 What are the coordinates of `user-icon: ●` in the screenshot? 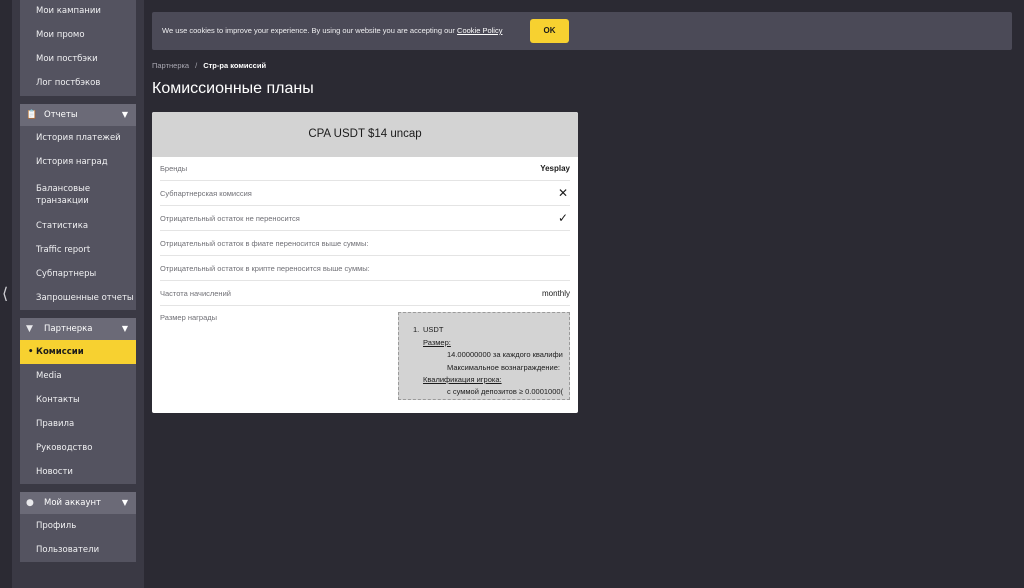 It's located at (30, 503).